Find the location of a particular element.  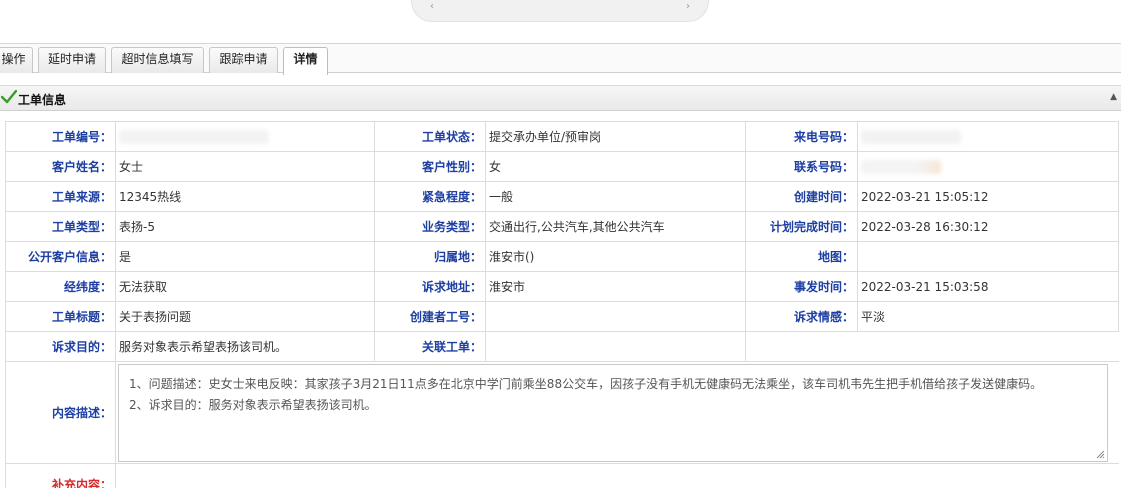

source-label: 工单来源： is located at coordinates (60, 196).